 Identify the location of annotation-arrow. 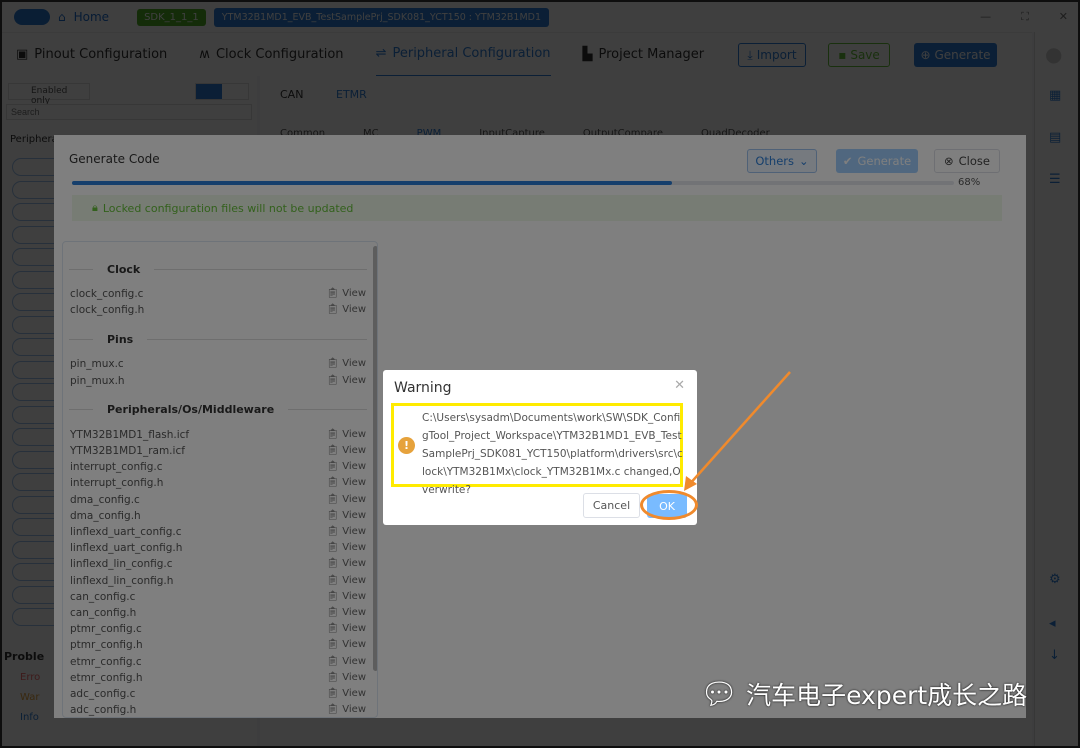
(737, 431).